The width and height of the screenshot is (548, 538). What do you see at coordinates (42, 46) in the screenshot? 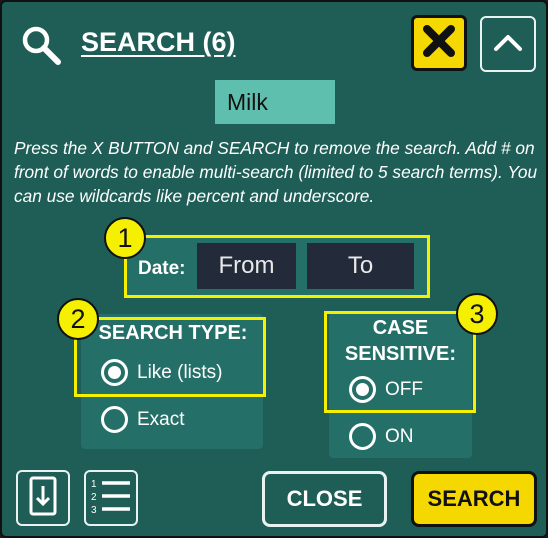
I see `search-icon` at bounding box center [42, 46].